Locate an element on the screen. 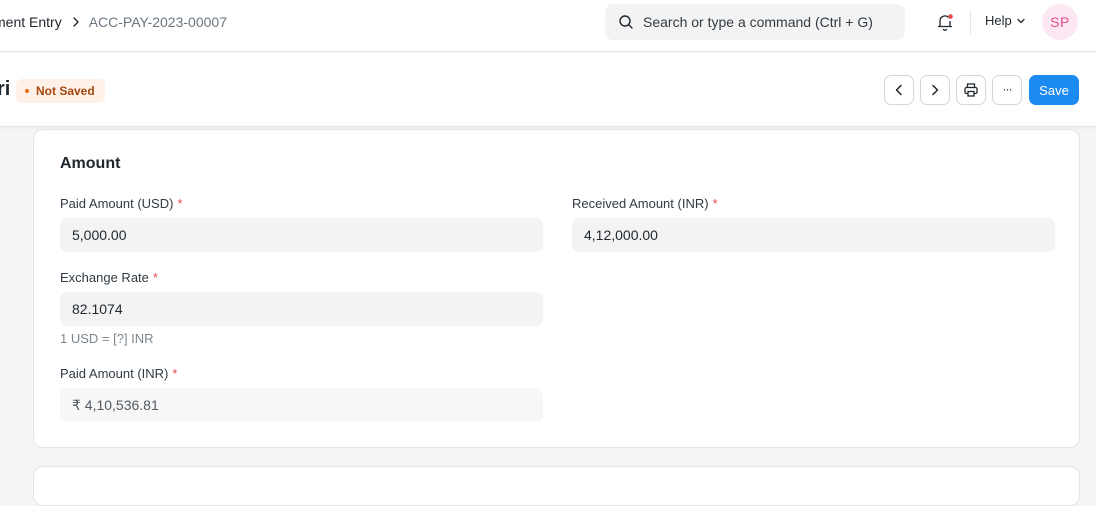 This screenshot has height=506, width=1096. paid-amount-usd-label: Paid Amount (USD) * is located at coordinates (121, 203).